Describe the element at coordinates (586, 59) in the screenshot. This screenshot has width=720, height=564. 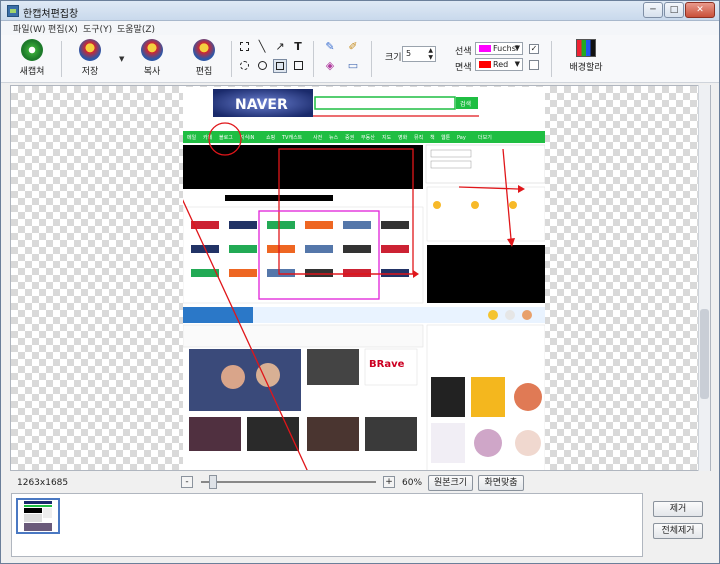
I see `background-button: 배경할라` at that location.